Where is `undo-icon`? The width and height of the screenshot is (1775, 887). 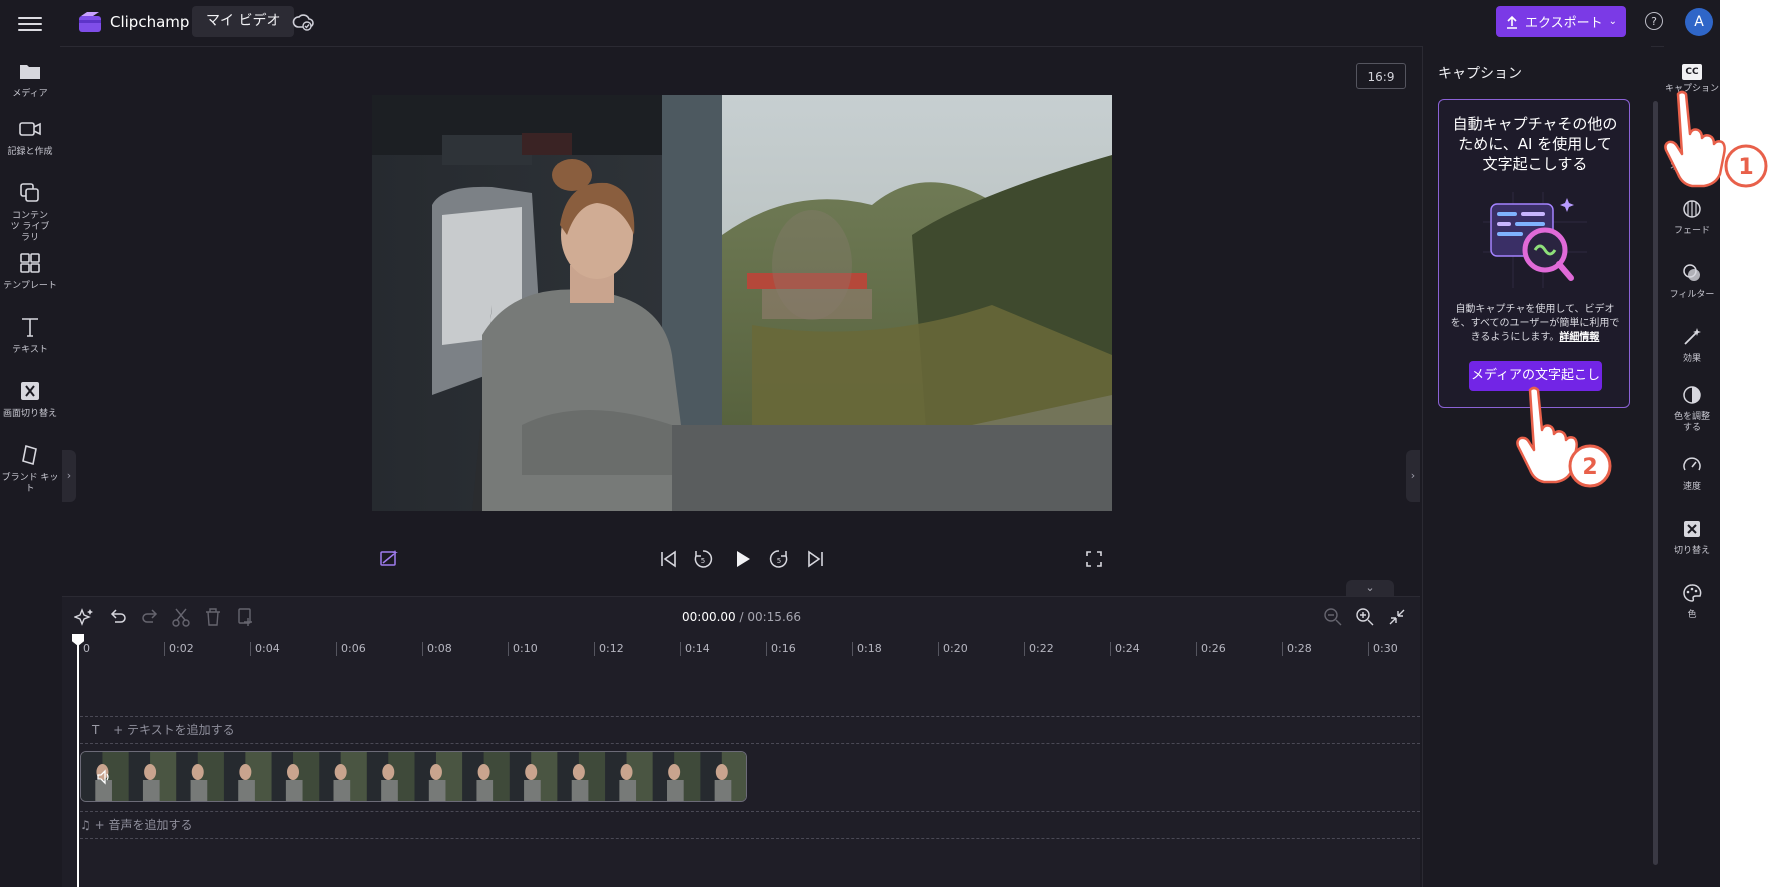 undo-icon is located at coordinates (118, 617).